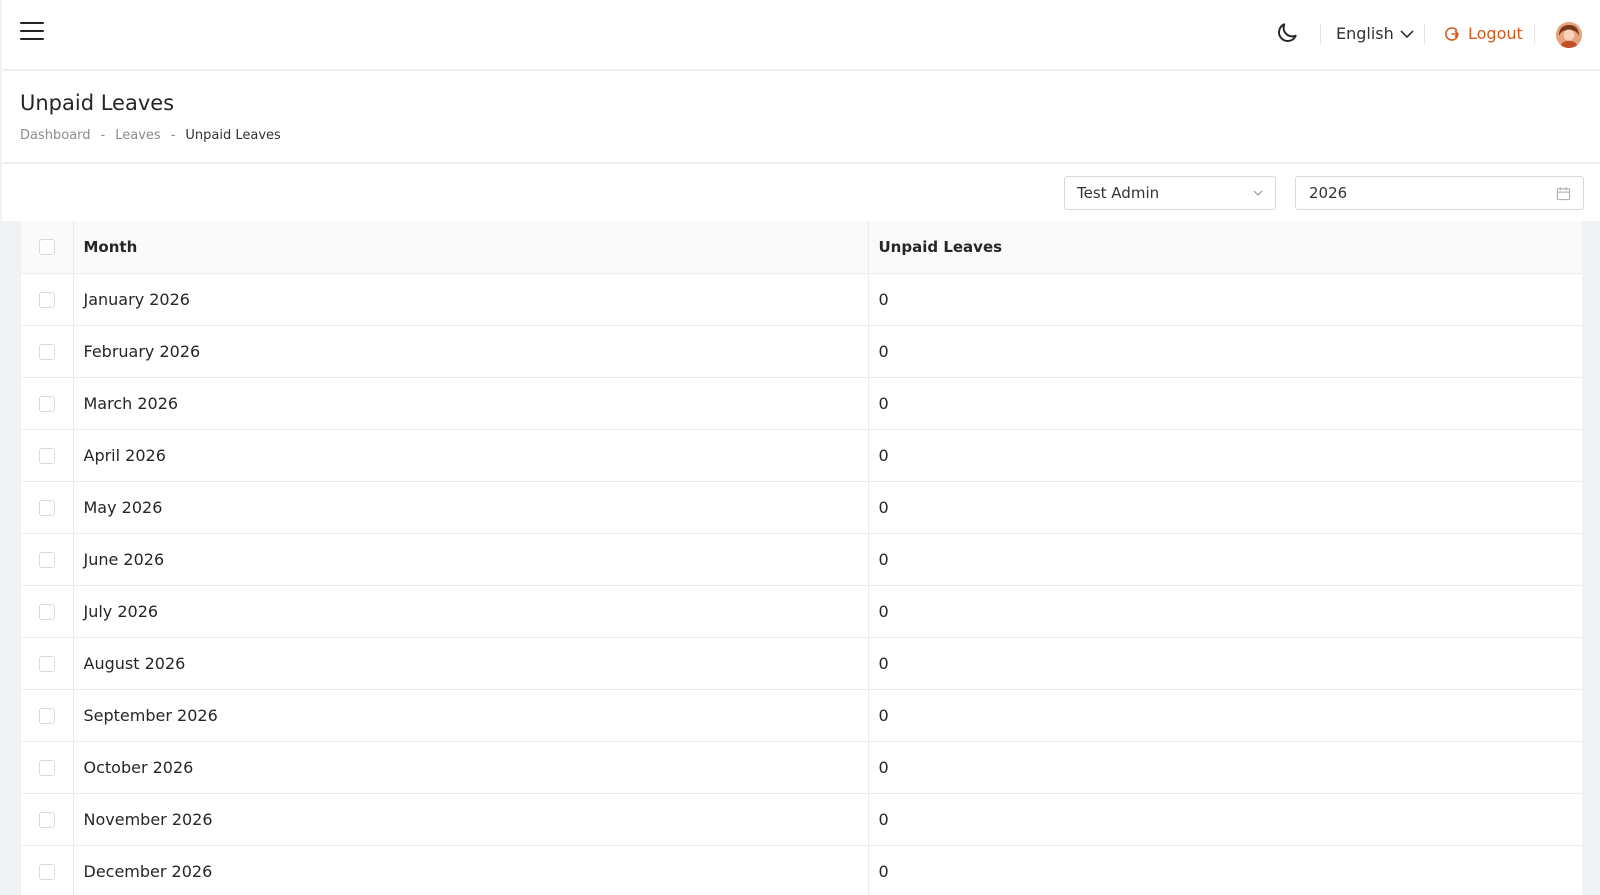  What do you see at coordinates (801, 35) in the screenshot?
I see `top-navbar: English Logout` at bounding box center [801, 35].